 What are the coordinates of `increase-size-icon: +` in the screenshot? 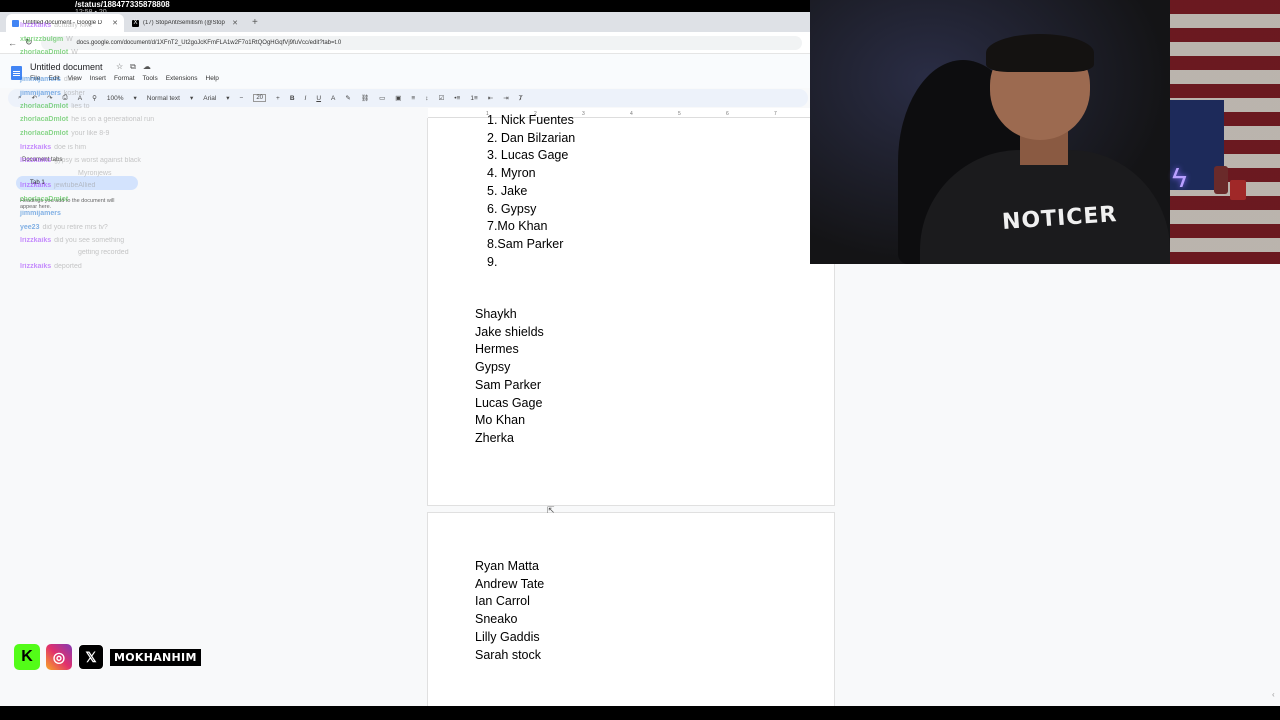 It's located at (278, 98).